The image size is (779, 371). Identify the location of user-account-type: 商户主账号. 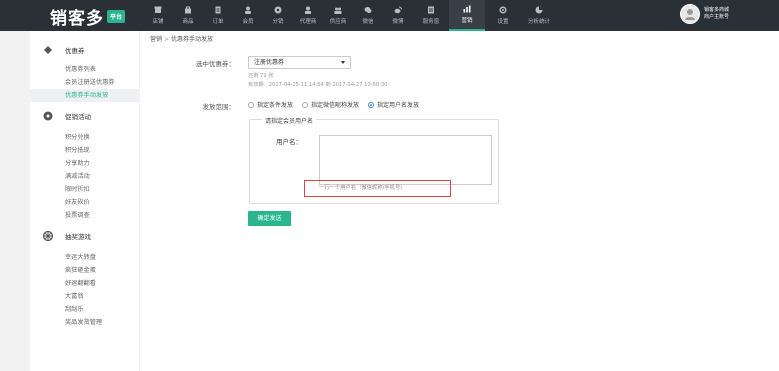
(717, 17).